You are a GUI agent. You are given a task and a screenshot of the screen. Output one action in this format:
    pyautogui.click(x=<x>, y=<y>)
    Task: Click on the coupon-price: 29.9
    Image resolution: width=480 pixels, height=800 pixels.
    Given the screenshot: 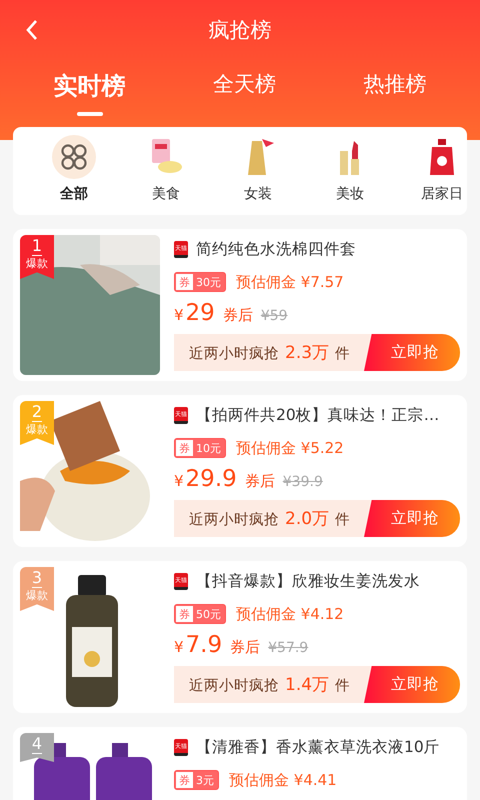 What is the action you would take?
    pyautogui.click(x=211, y=479)
    